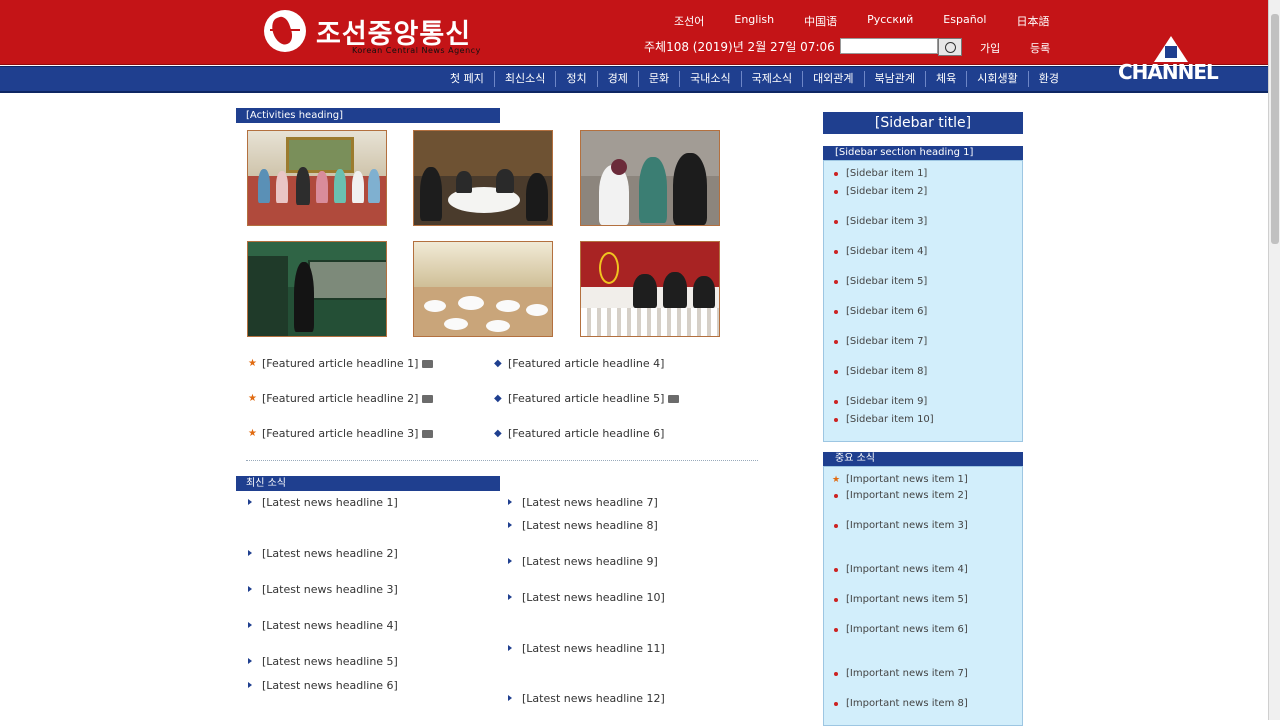 Image resolution: width=1280 pixels, height=726 pixels. Describe the element at coordinates (575, 79) in the screenshot. I see `nav-item-politics: 정치` at that location.